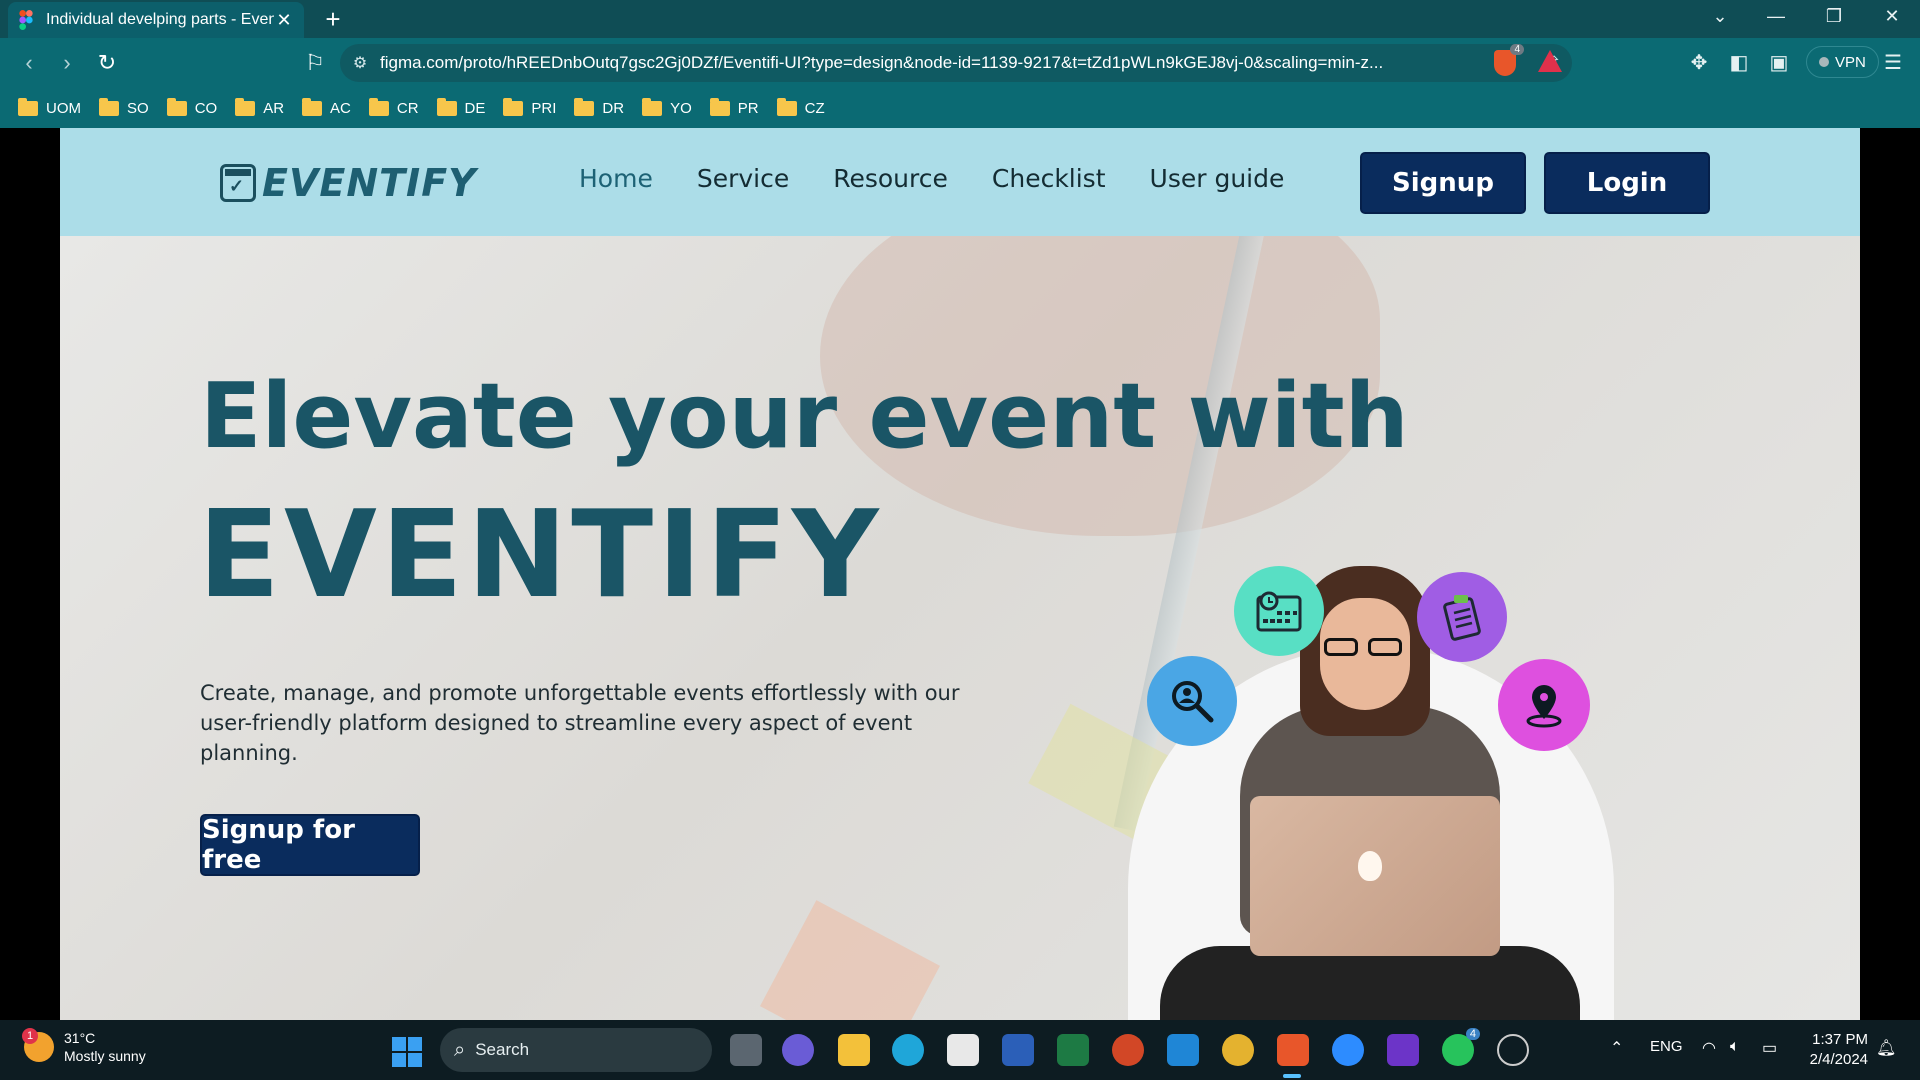  What do you see at coordinates (798, 1050) in the screenshot?
I see `teams-chat-icon` at bounding box center [798, 1050].